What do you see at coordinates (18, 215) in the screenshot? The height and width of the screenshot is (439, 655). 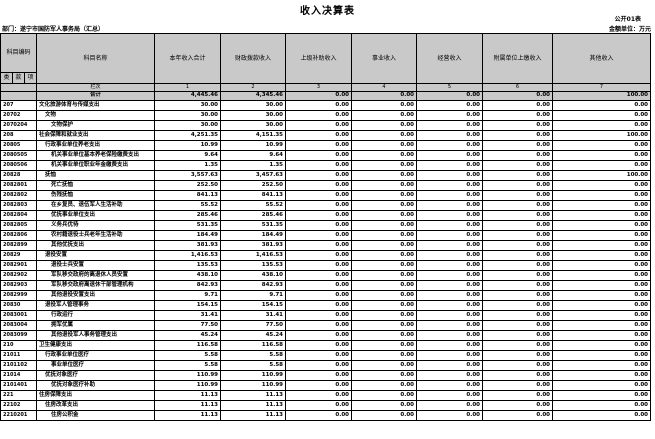 I see `subject-code: 2082804` at bounding box center [18, 215].